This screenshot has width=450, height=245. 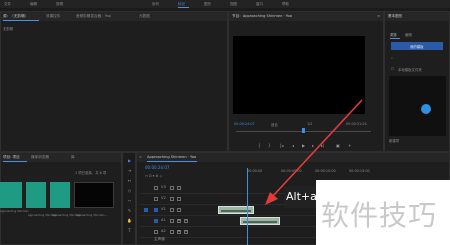 What do you see at coordinates (179, 210) in the screenshot?
I see `track-v1-eye` at bounding box center [179, 210].